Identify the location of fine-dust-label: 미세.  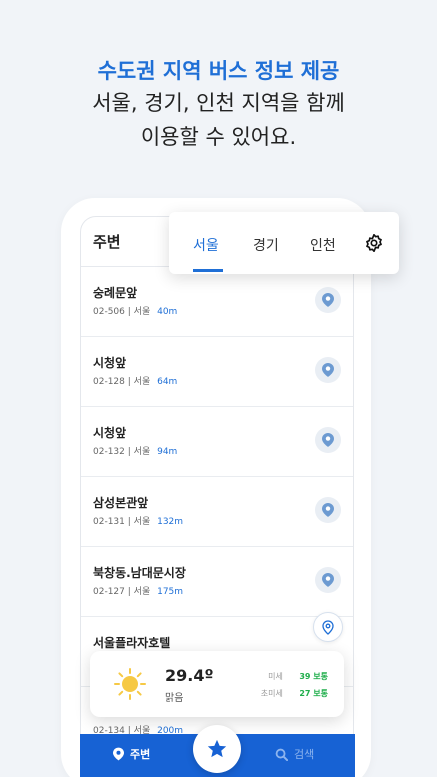
(275, 676).